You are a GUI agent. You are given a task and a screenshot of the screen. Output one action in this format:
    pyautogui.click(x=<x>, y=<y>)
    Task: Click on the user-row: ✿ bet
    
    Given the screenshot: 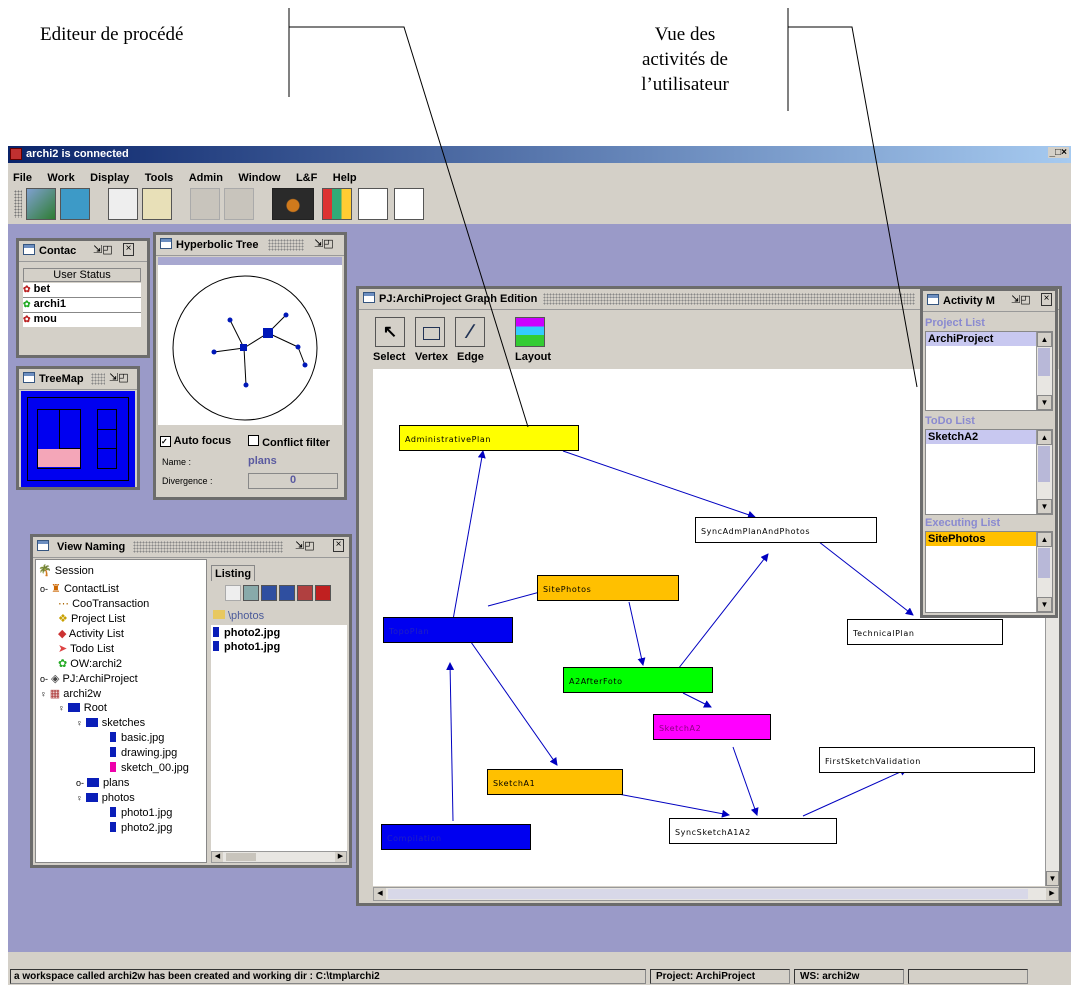 What is the action you would take?
    pyautogui.click(x=82, y=290)
    